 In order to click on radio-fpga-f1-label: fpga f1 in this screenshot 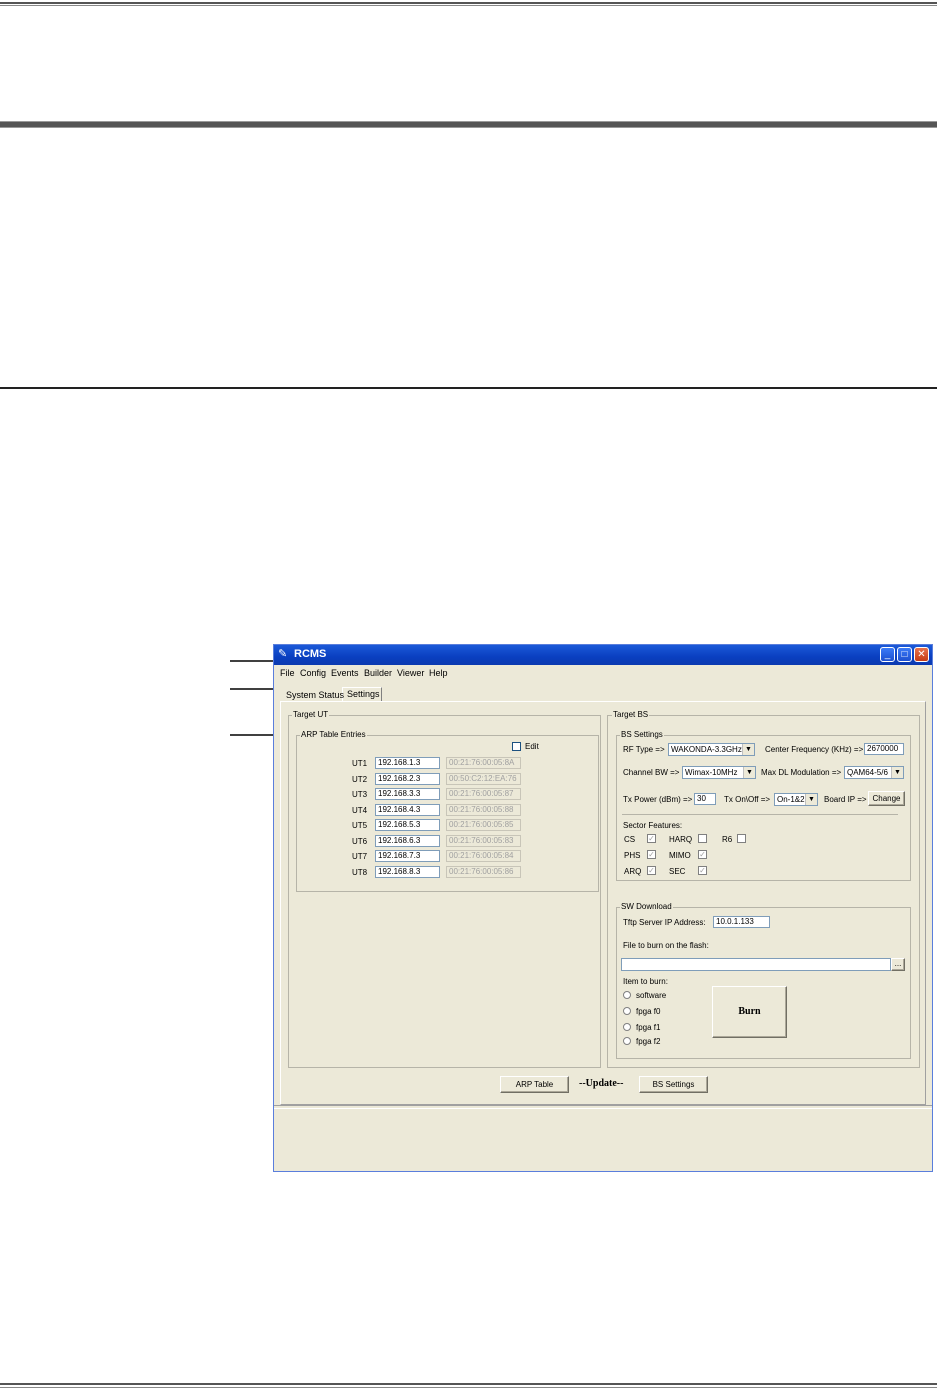, I will do `click(648, 1027)`.